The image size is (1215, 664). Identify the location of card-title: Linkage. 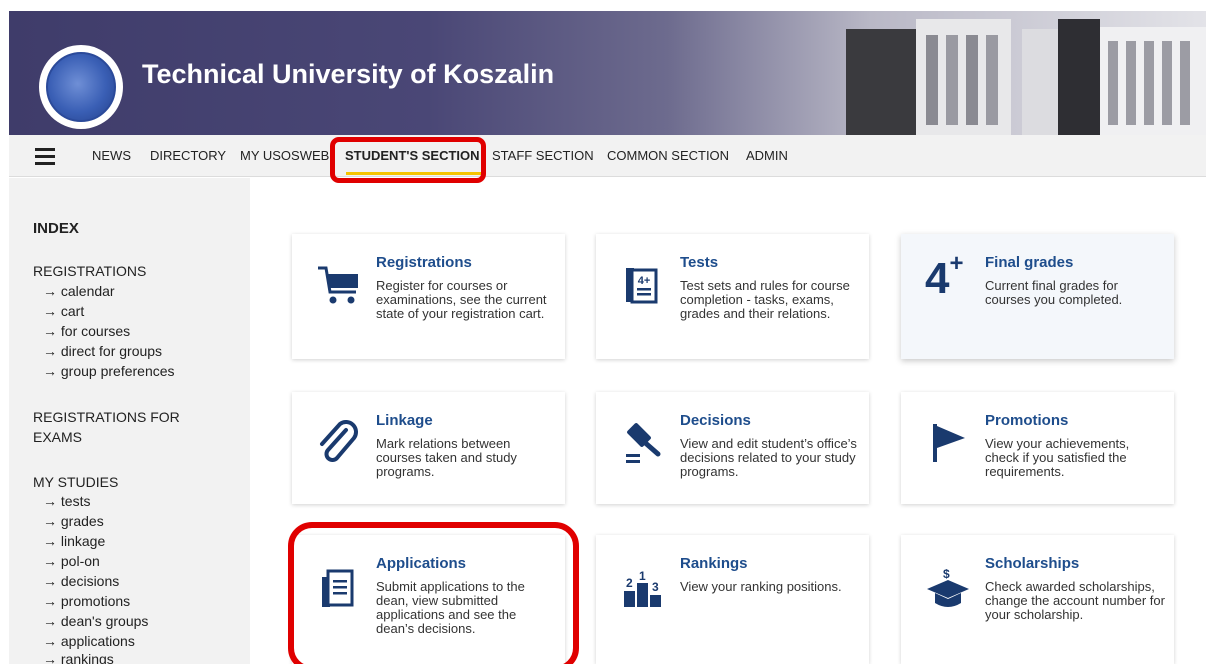
(404, 420).